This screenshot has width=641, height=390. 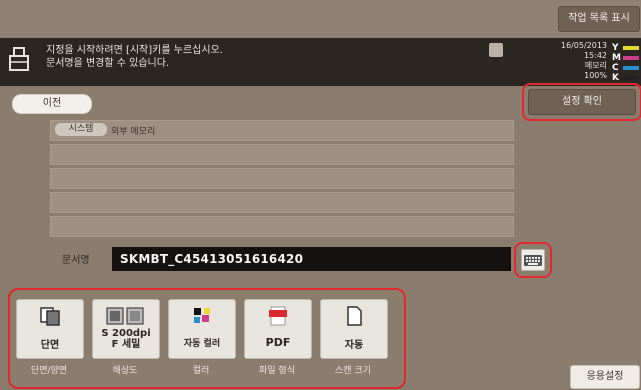 I want to click on resolution-button: S 200dpi F 세밀, so click(x=126, y=329).